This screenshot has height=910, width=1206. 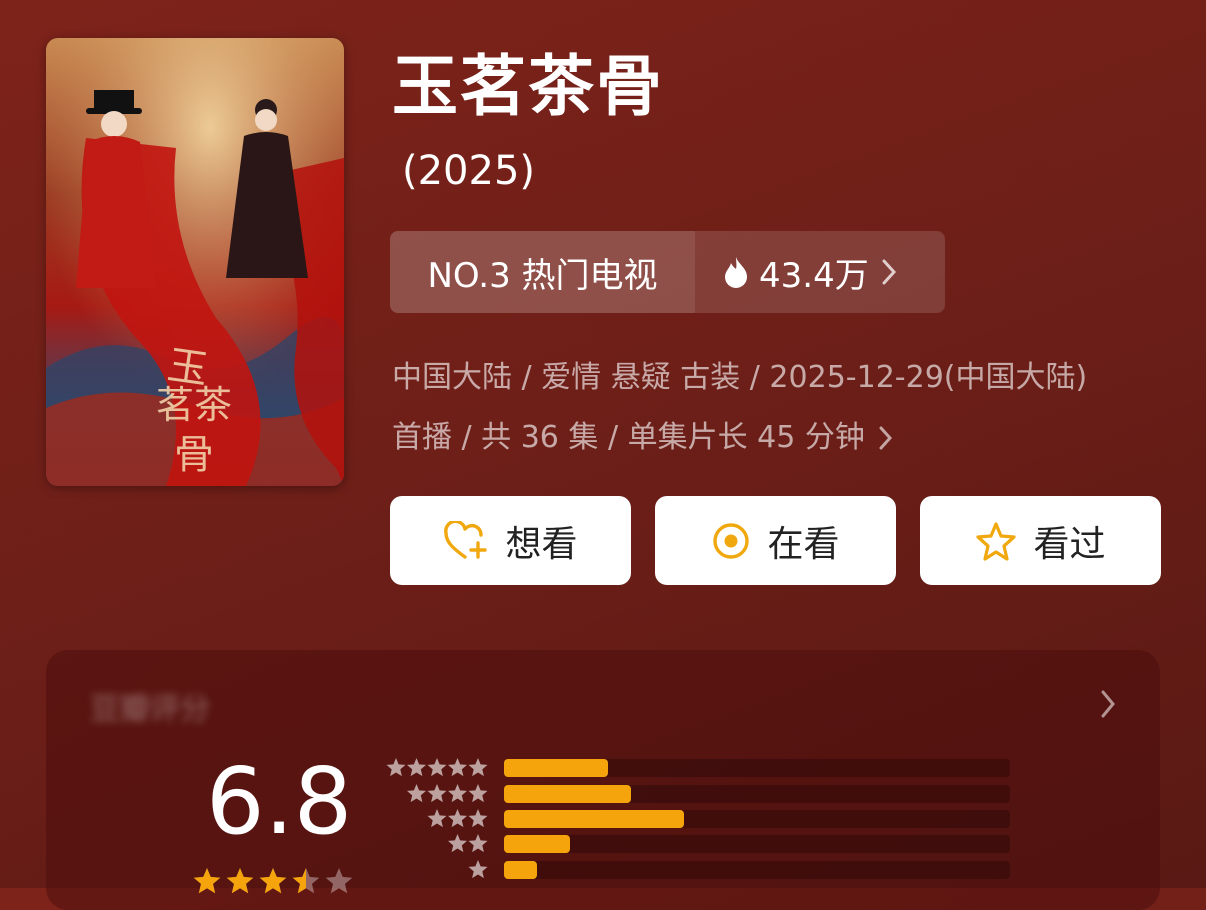 I want to click on heat-count: 43.4万, so click(x=814, y=275).